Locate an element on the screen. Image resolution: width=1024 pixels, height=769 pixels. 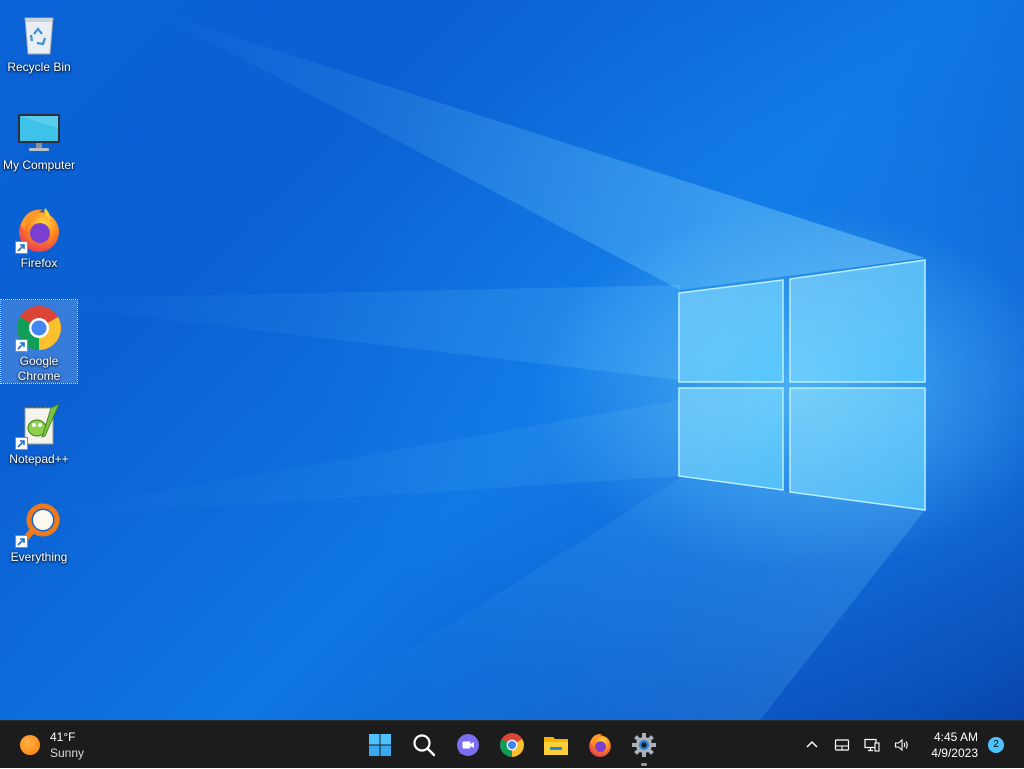
desktop-icon-label: Recycle Bin is located at coordinates (39, 67).